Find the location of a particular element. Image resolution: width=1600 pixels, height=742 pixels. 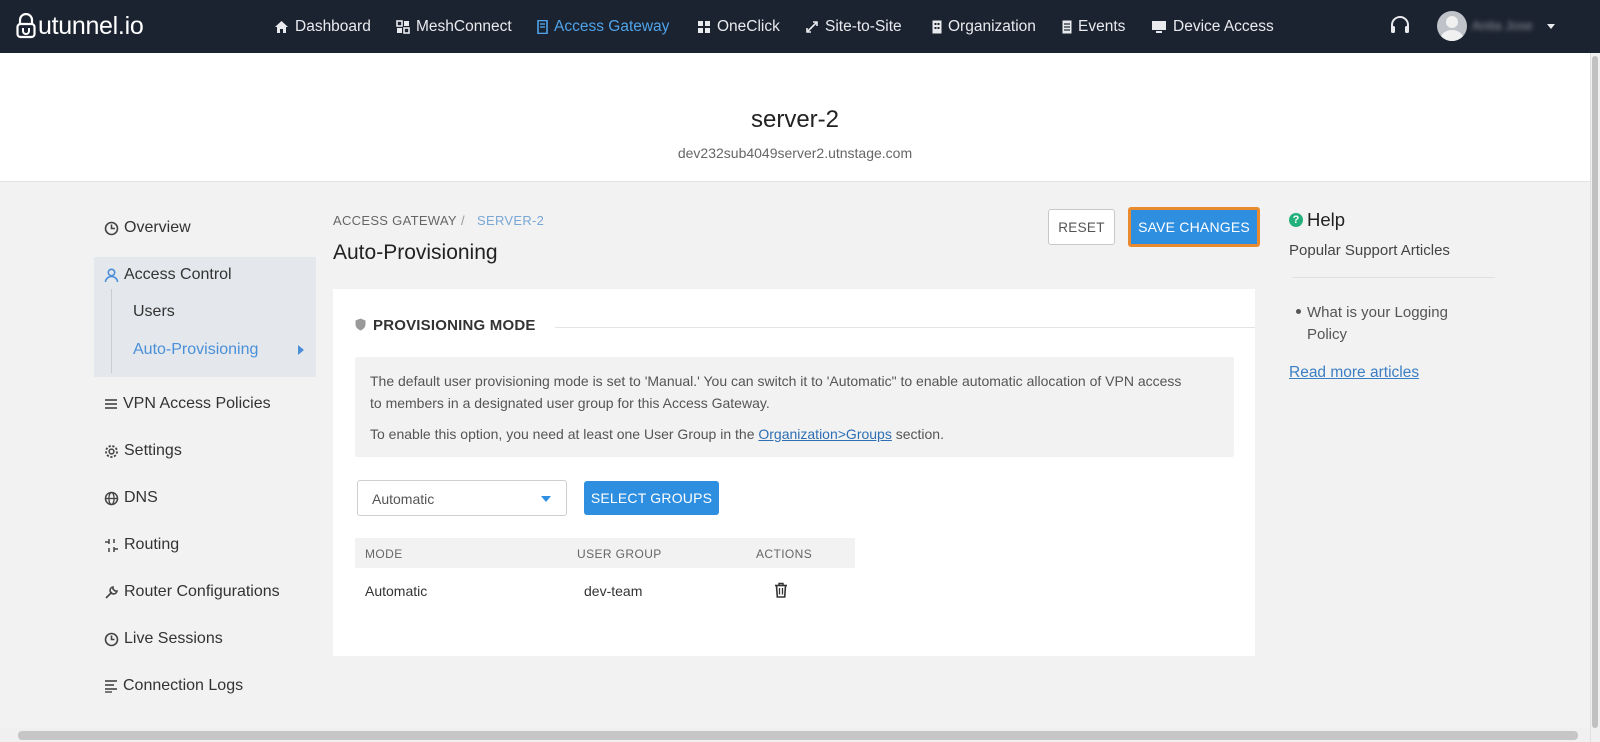

server-name: server-2 is located at coordinates (795, 119).